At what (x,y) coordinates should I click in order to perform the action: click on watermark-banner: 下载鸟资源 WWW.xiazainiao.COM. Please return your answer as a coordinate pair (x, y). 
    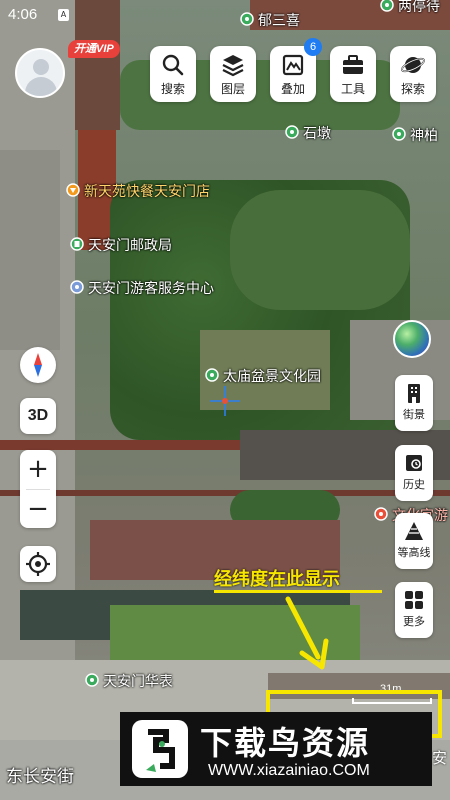
    Looking at the image, I should click on (276, 749).